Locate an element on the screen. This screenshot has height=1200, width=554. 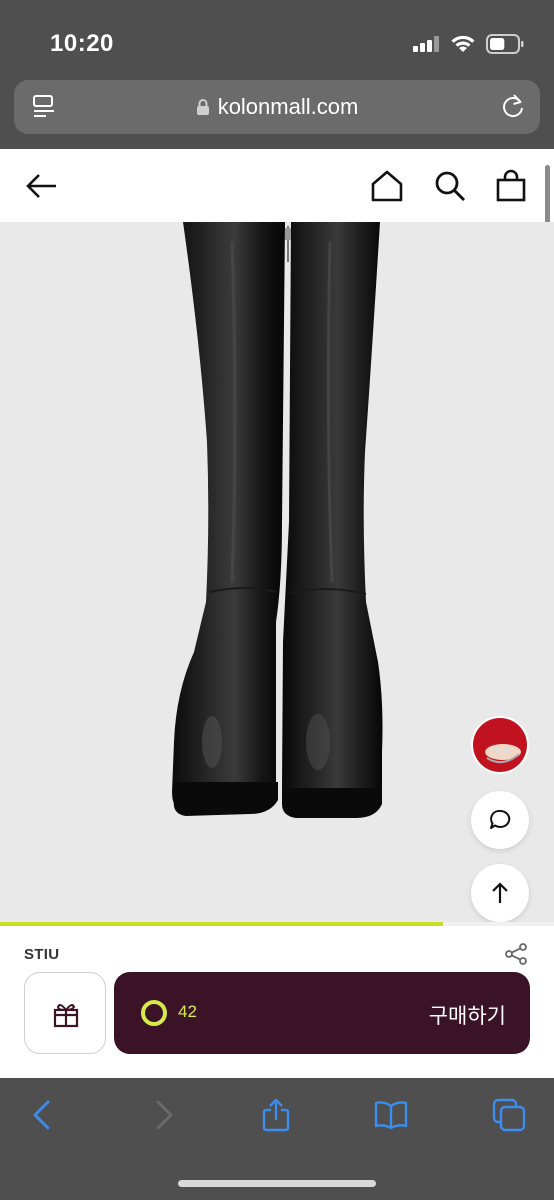
home-icon is located at coordinates (387, 186).